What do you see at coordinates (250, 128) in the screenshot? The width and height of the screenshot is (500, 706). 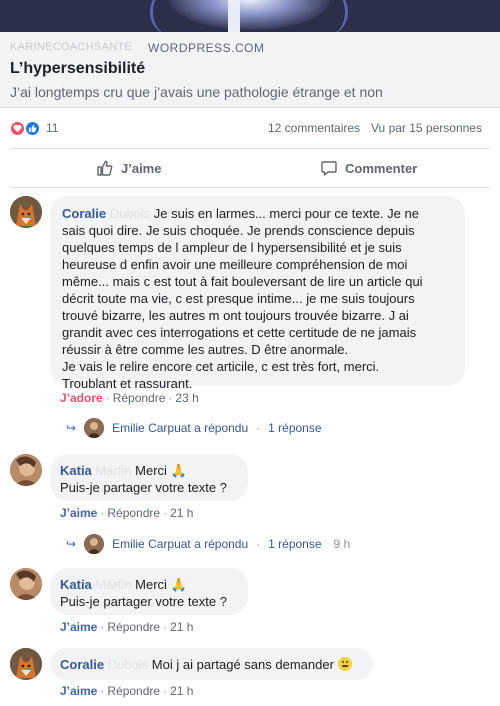 I see `reaction-stats: 11 12 commentaires Vu par 15 personnes` at bounding box center [250, 128].